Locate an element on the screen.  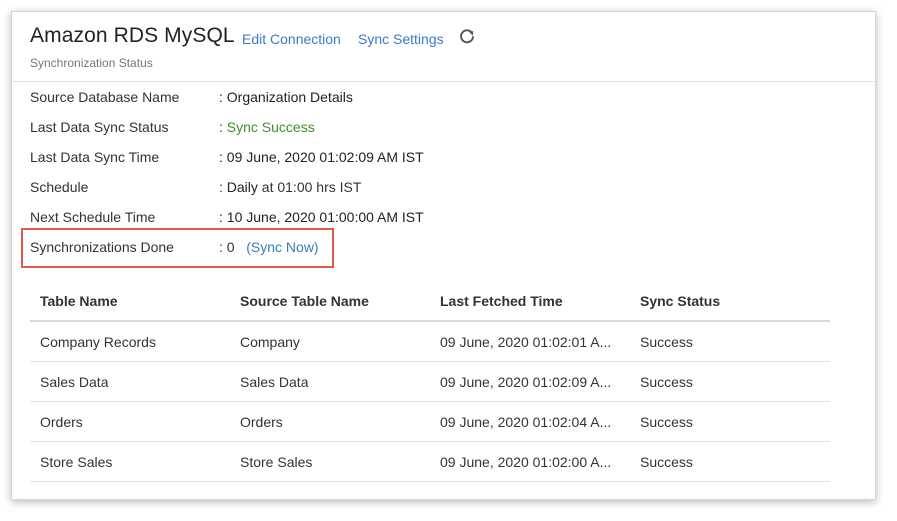
schedule-label: Schedule is located at coordinates (59, 187).